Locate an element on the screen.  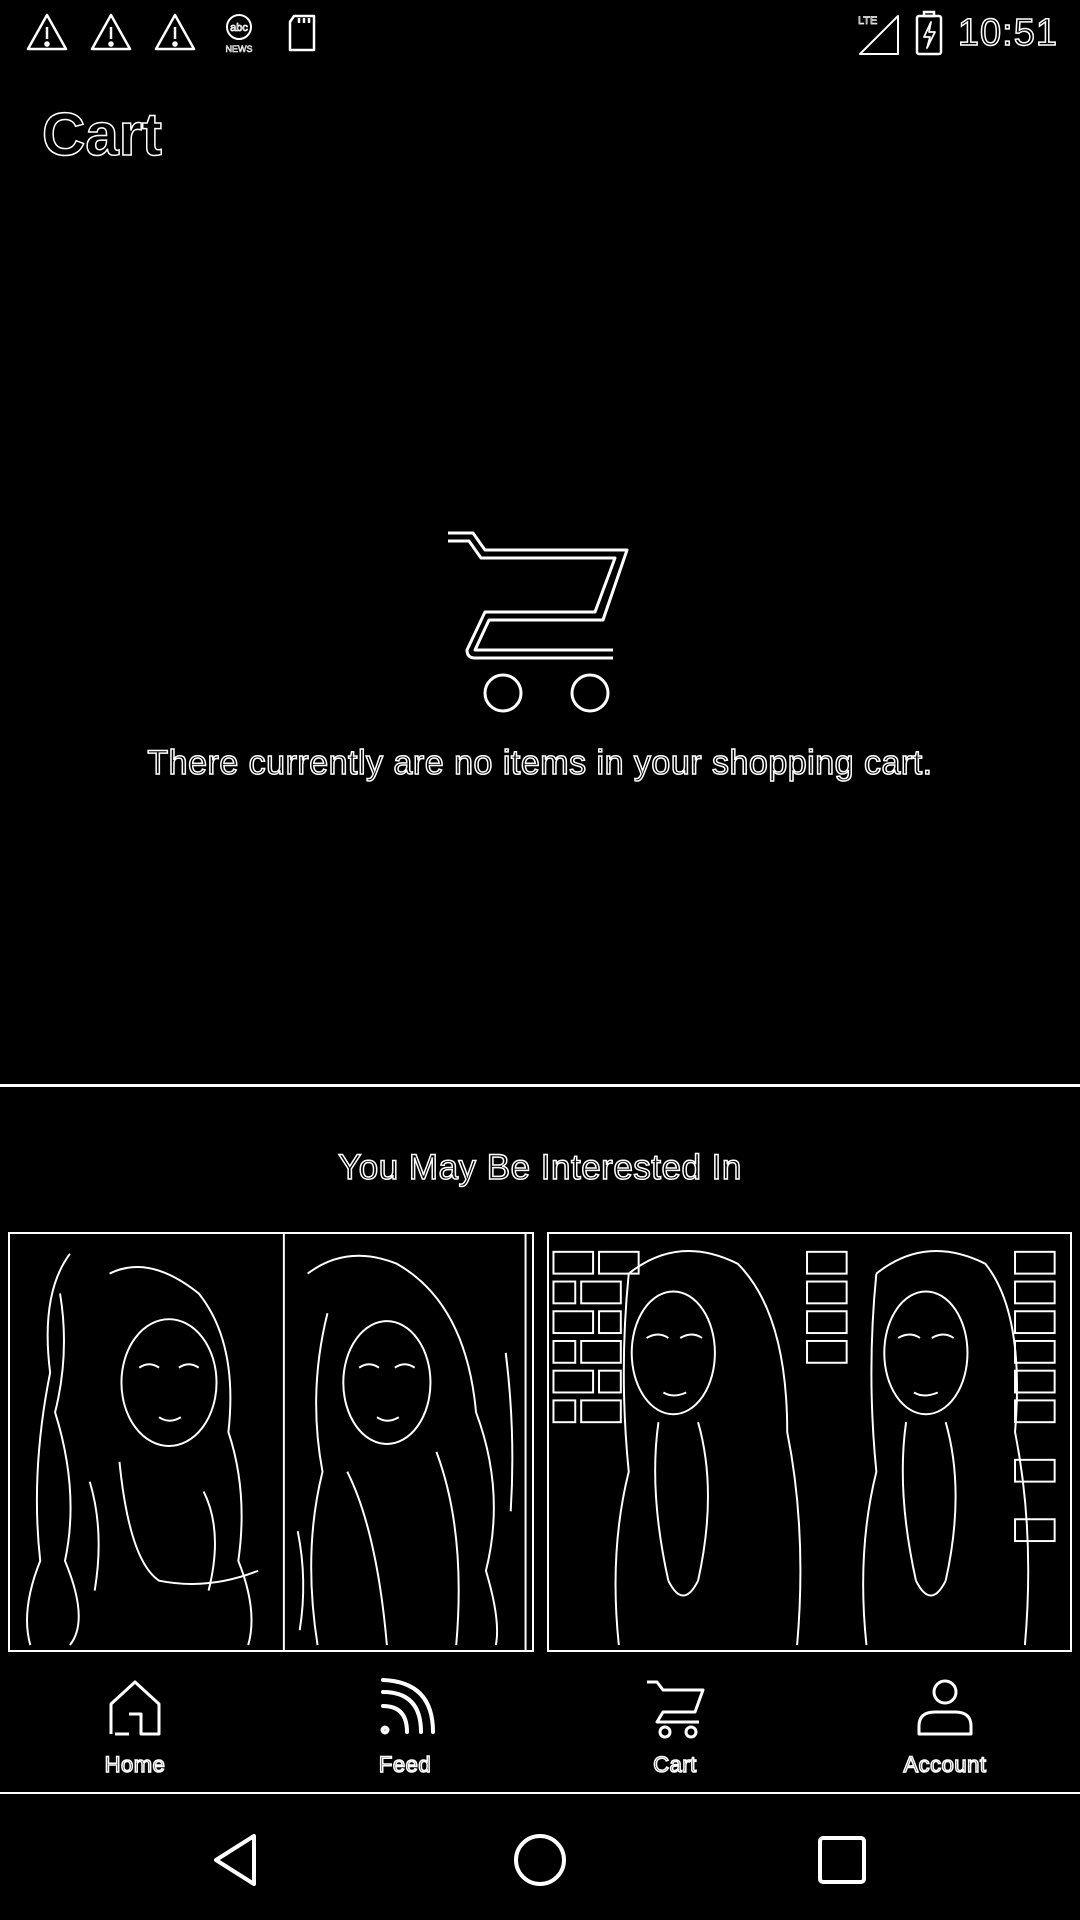
lte-signal-icon: LTE is located at coordinates (878, 35).